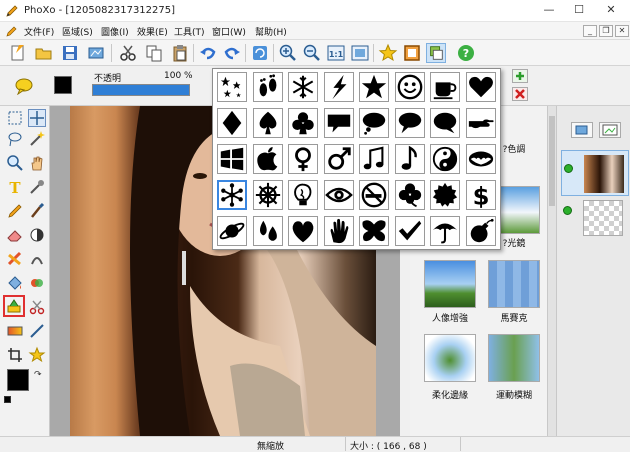 The image size is (630, 452). Describe the element at coordinates (303, 87) in the screenshot. I see `snowflake-icon` at that location.